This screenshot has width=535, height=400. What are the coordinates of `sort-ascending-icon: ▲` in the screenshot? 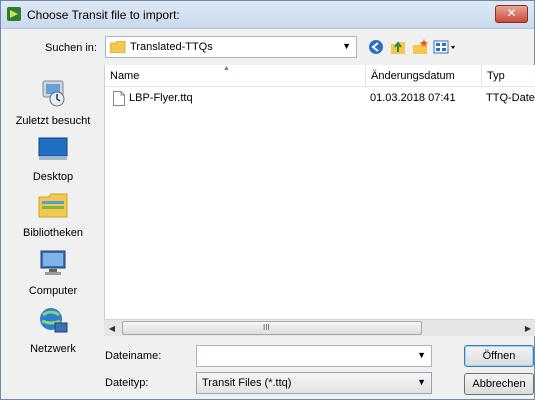 It's located at (226, 68).